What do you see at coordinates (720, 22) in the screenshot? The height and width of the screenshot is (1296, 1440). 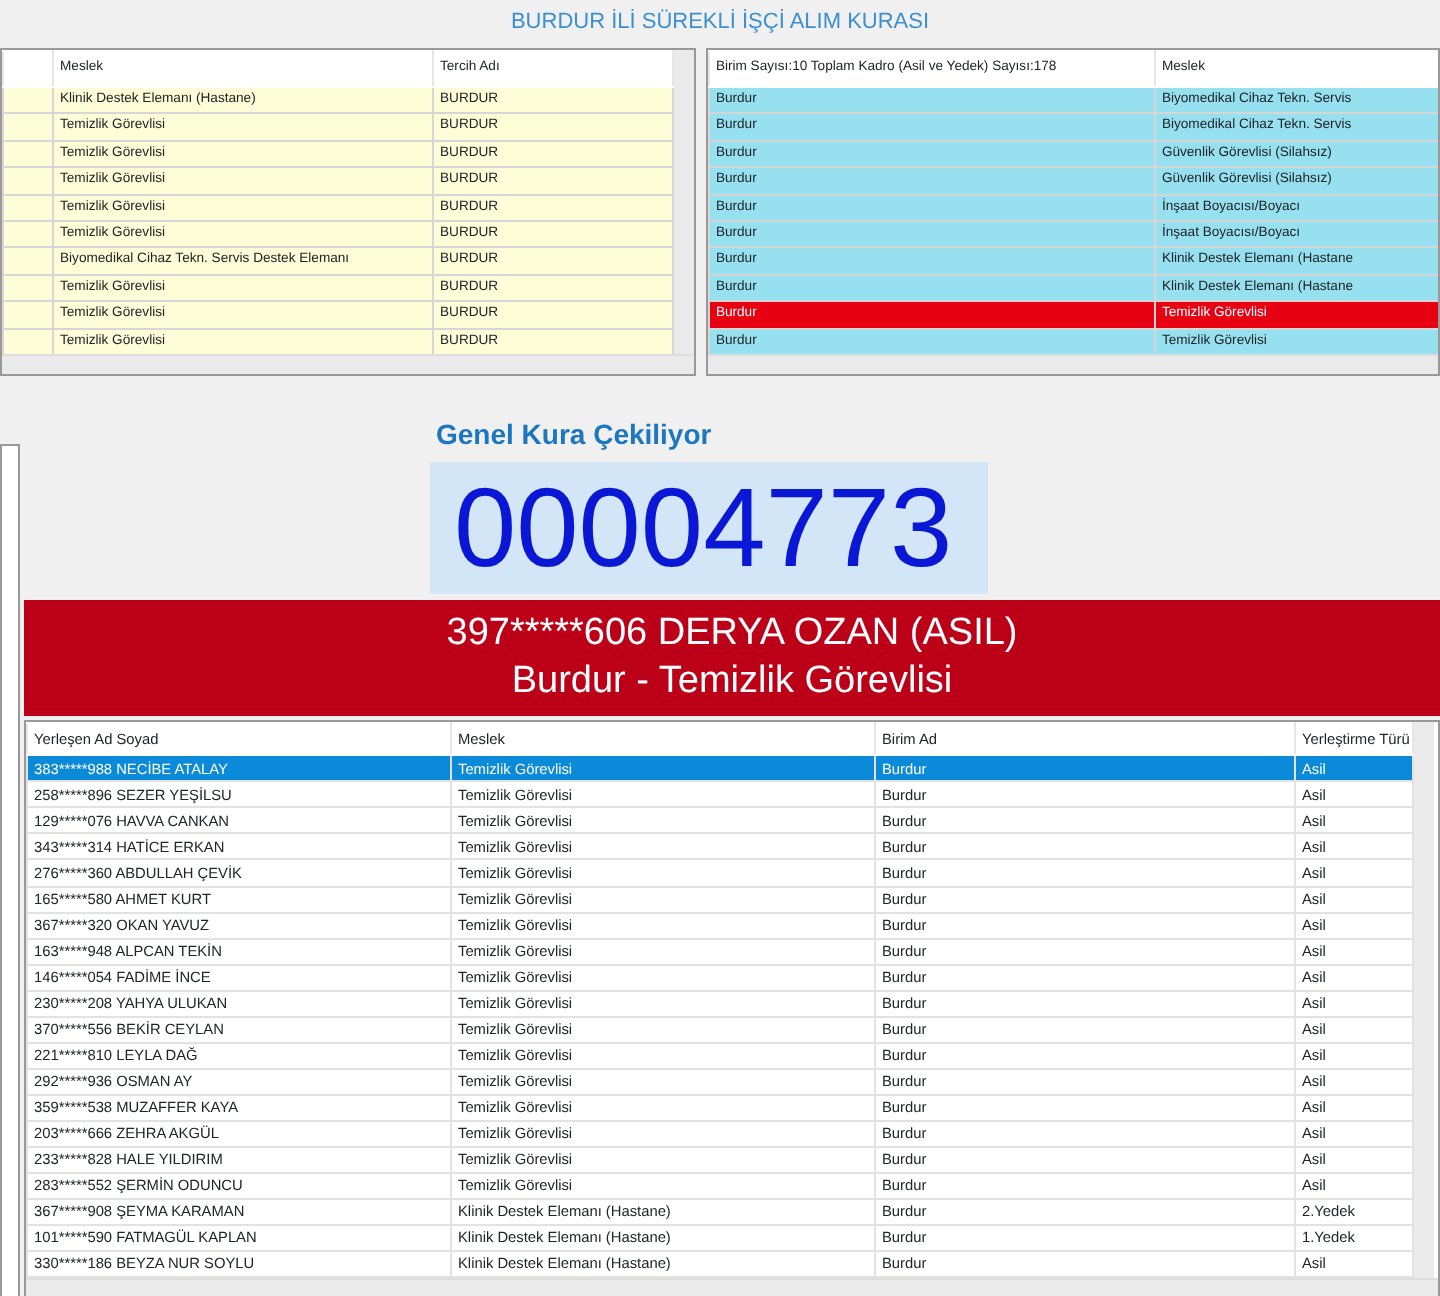 I see `window-title: BURDUR İLİ SÜREKLİ İŞÇİ ALIM KURASI` at bounding box center [720, 22].